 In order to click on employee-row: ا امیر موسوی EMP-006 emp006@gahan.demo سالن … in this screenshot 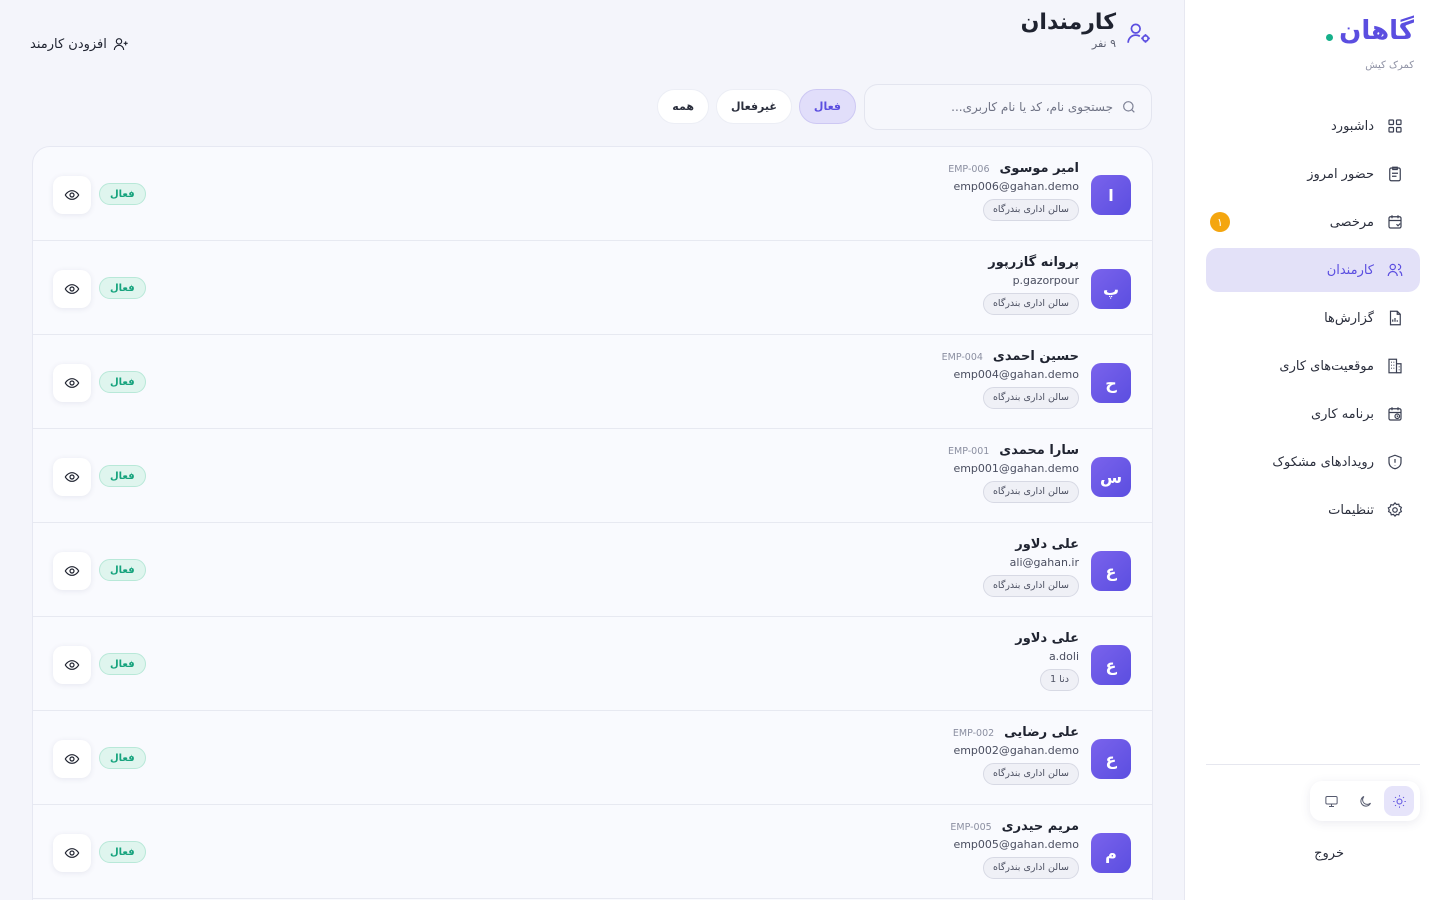, I will do `click(592, 194)`.